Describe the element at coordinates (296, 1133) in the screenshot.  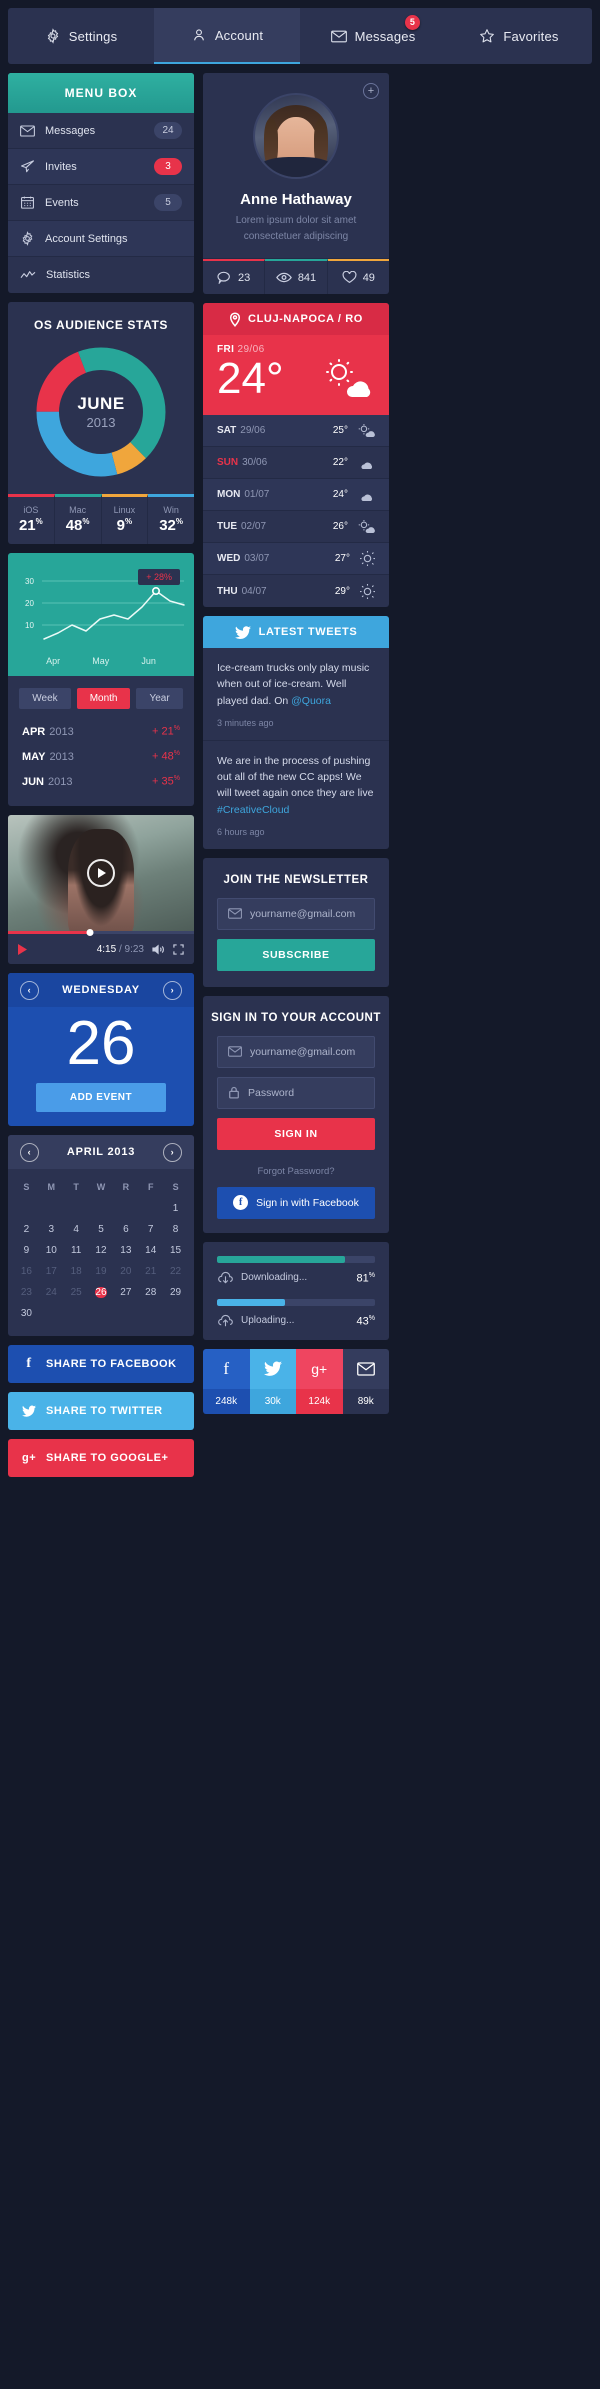
I see `signin-button: SIGN IN` at that location.